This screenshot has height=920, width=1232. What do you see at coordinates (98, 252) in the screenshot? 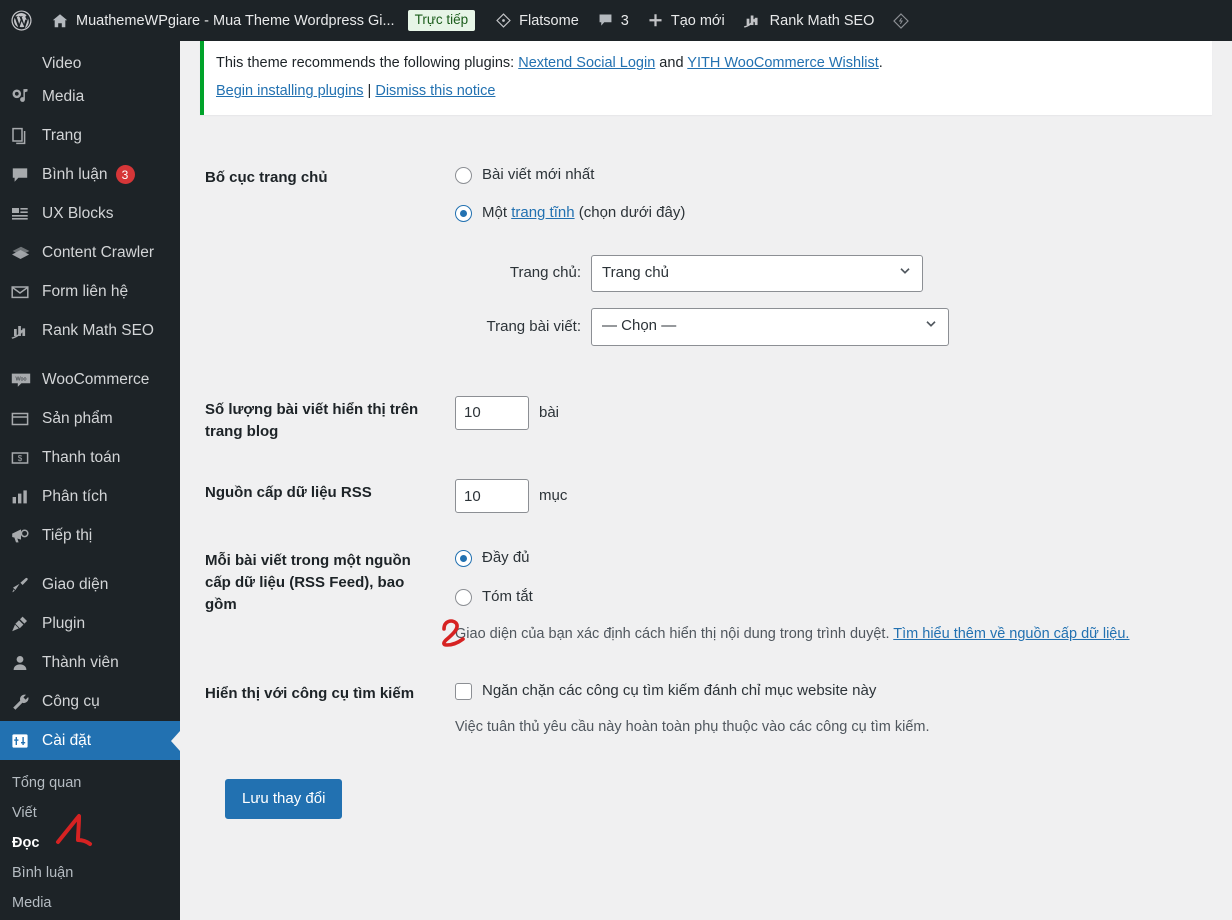
I see `sidebar-item-label: Content Crawler` at bounding box center [98, 252].